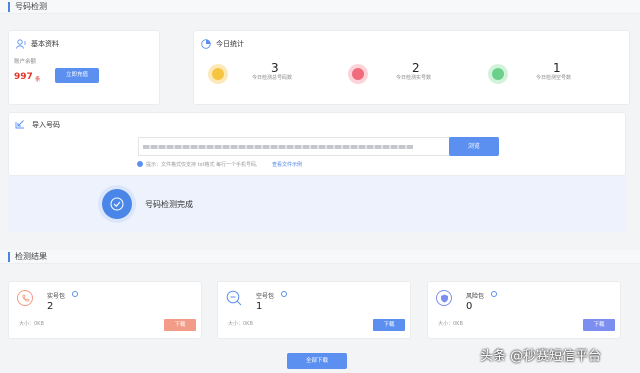 This screenshot has height=373, width=640. What do you see at coordinates (278, 147) in the screenshot?
I see `file-path-blurred` at bounding box center [278, 147].